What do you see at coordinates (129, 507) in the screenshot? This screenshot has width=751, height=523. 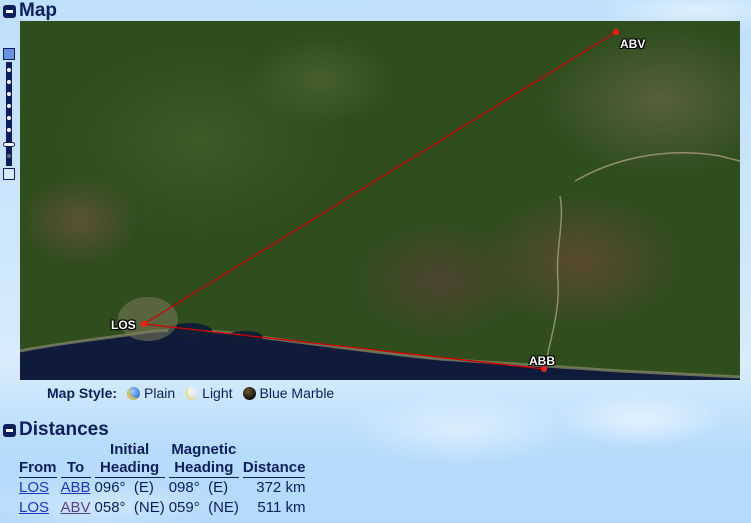 I see `initial-heading: 058° (NE)` at bounding box center [129, 507].